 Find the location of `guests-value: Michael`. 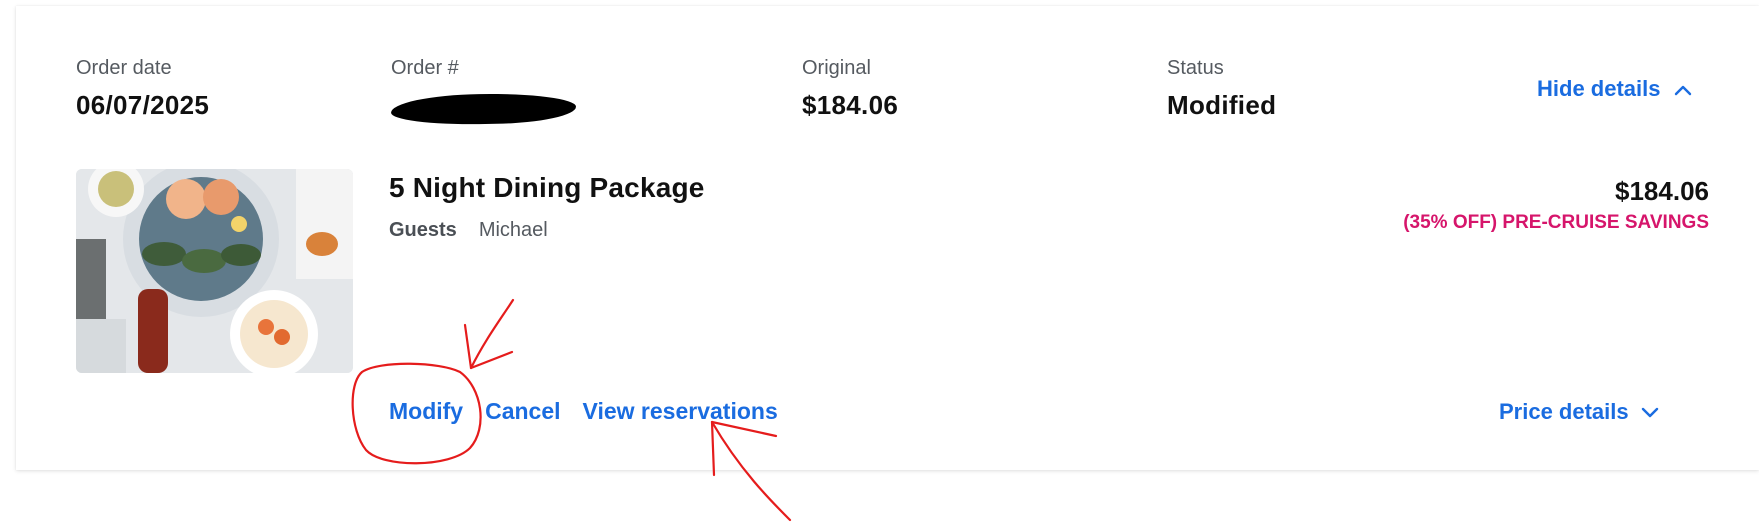

guests-value: Michael is located at coordinates (513, 230).